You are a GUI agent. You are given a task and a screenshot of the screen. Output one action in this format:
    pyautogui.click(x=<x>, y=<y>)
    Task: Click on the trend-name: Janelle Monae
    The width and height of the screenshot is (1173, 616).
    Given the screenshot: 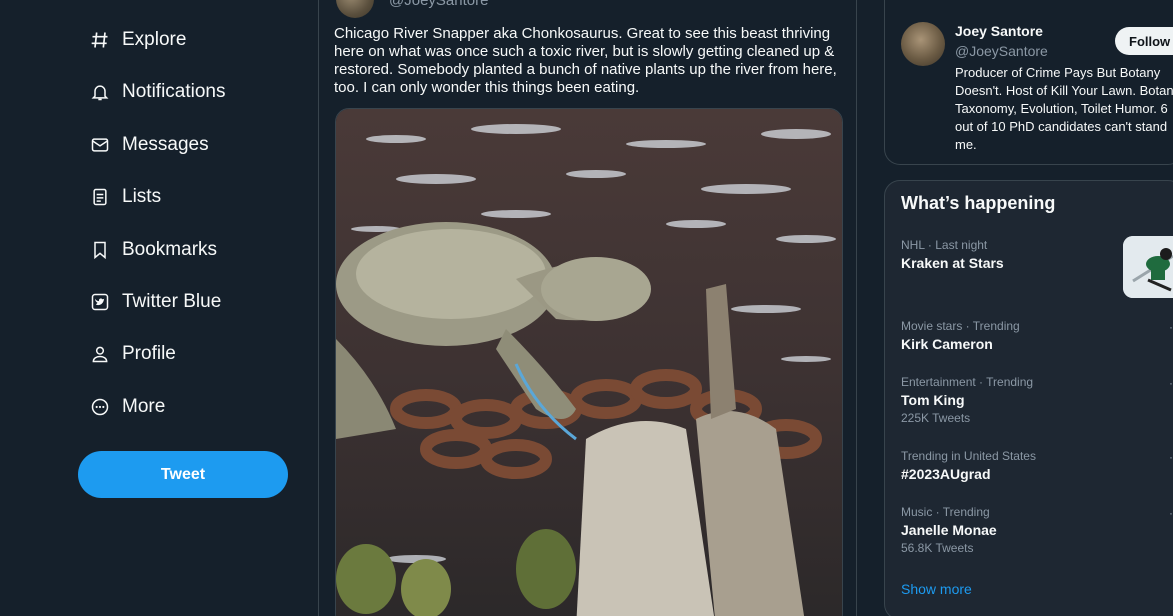 What is the action you would take?
    pyautogui.click(x=949, y=530)
    